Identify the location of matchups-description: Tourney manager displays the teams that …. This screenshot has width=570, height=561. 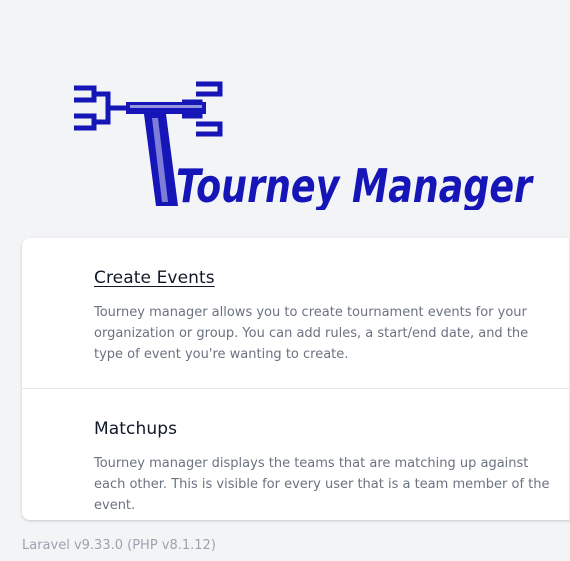
(322, 484).